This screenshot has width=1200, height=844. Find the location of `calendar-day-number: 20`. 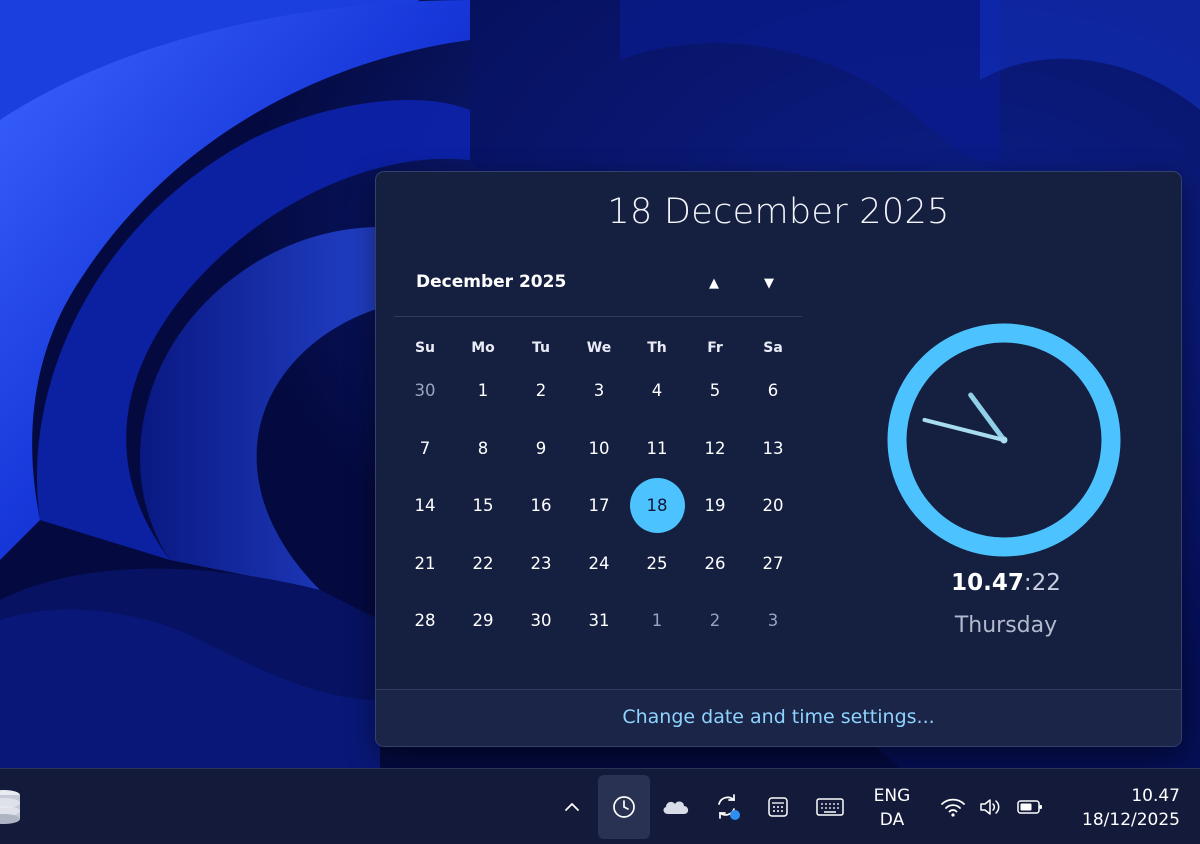

calendar-day-number: 20 is located at coordinates (773, 506).